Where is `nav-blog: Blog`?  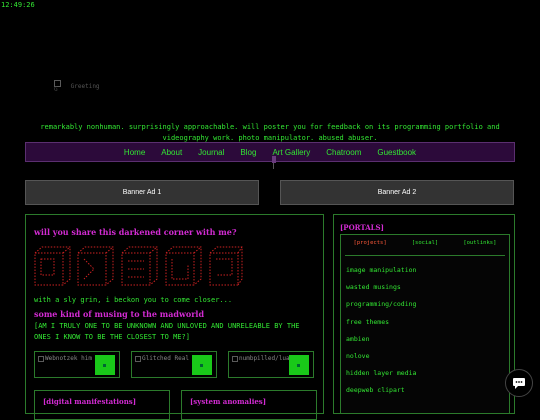
nav-blog: Blog is located at coordinates (248, 152).